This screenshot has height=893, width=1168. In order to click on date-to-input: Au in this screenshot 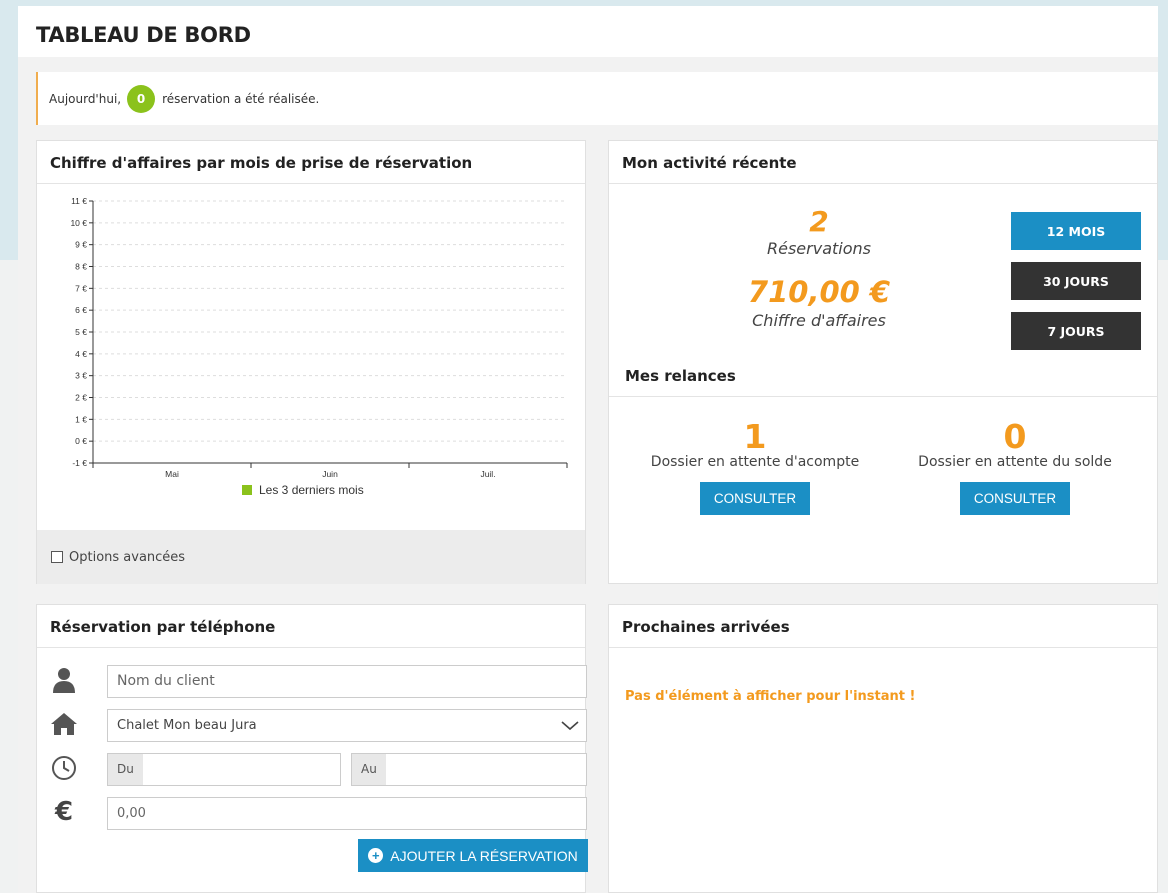, I will do `click(469, 769)`.